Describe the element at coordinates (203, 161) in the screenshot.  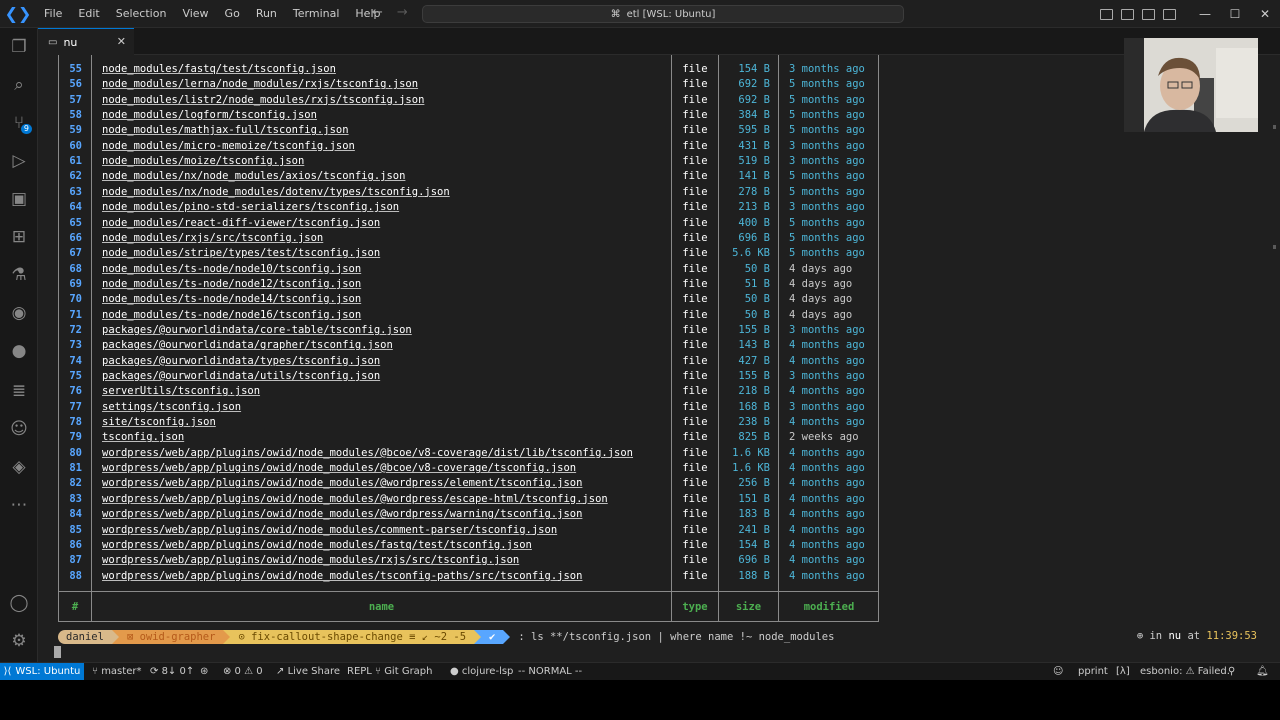
I see `cell-name: node_modules/moize/tsconfig.json` at that location.